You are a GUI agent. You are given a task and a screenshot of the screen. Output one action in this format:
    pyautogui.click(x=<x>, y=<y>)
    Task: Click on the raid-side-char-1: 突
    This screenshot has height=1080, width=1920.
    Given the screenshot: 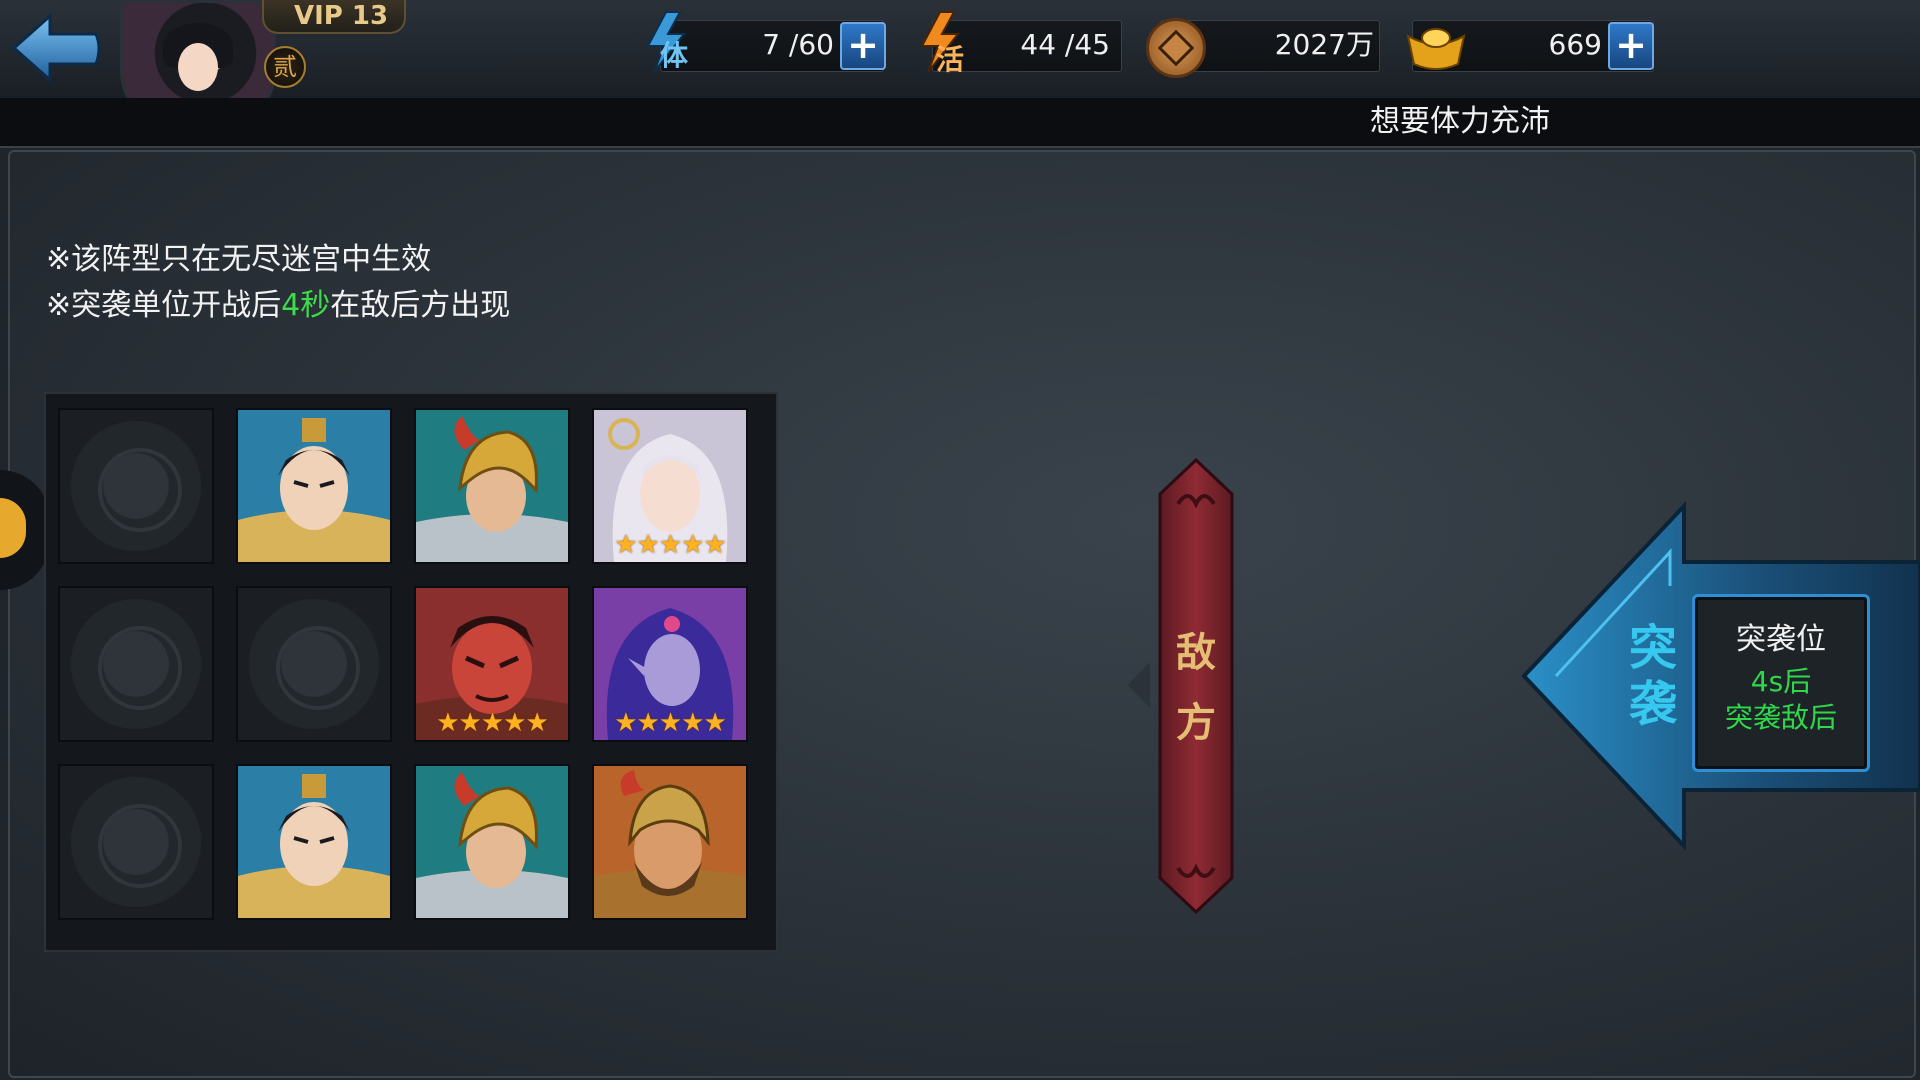 What is the action you would take?
    pyautogui.click(x=1652, y=648)
    